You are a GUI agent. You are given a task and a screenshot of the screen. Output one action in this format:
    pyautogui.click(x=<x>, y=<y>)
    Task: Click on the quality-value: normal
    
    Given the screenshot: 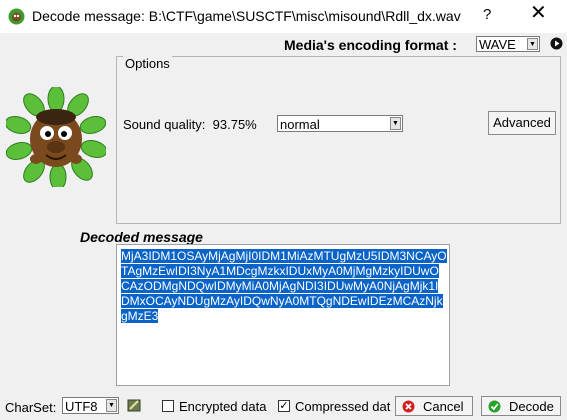 What is the action you would take?
    pyautogui.click(x=300, y=124)
    